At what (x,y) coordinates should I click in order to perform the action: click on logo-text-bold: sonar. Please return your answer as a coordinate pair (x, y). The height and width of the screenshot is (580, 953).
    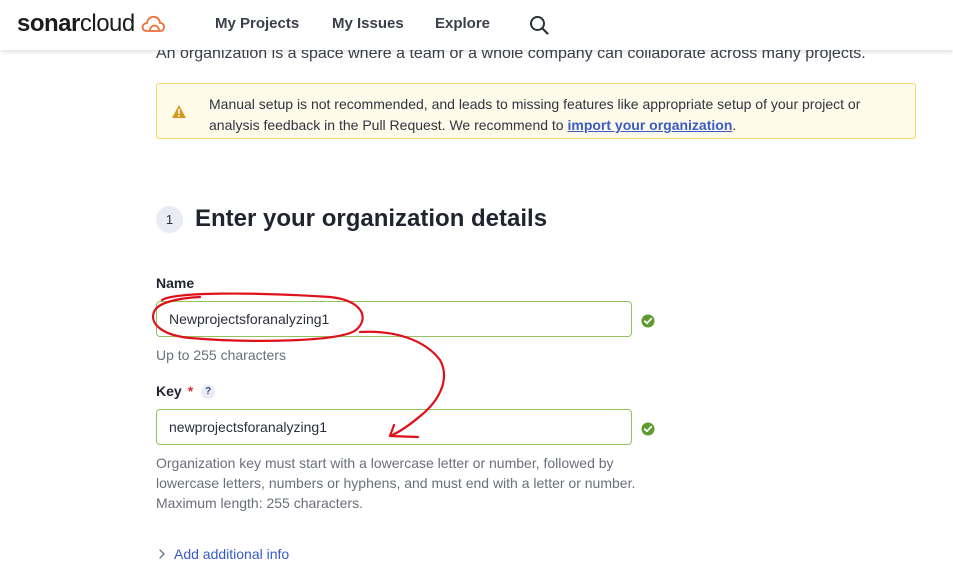
    Looking at the image, I should click on (48, 23).